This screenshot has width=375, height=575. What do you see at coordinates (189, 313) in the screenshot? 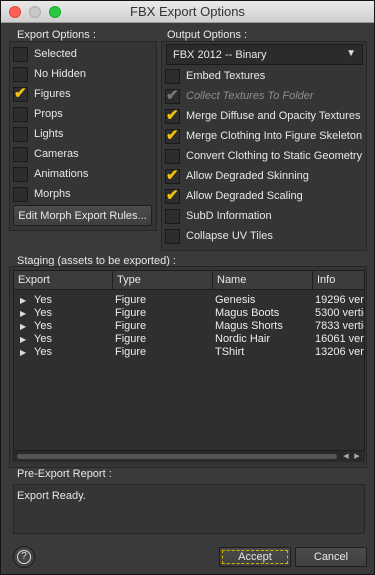
I see `table-row: ▶ Yes Figure Magus Boots 5300 vertices` at bounding box center [189, 313].